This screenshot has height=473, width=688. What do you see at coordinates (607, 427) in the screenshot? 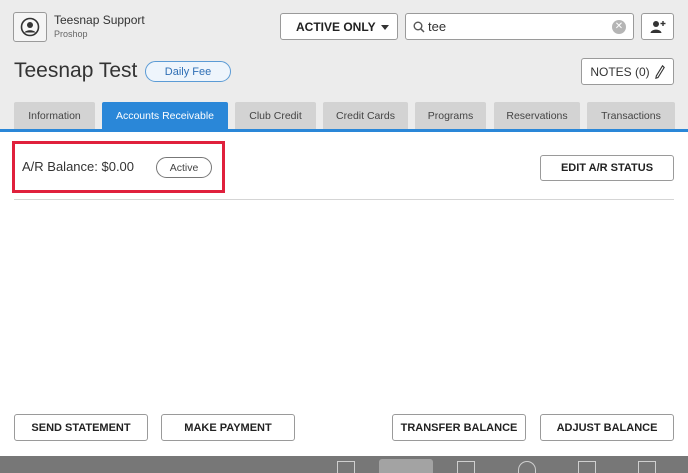
I see `adjust-balance-button: ADJUST BALANCE` at bounding box center [607, 427].